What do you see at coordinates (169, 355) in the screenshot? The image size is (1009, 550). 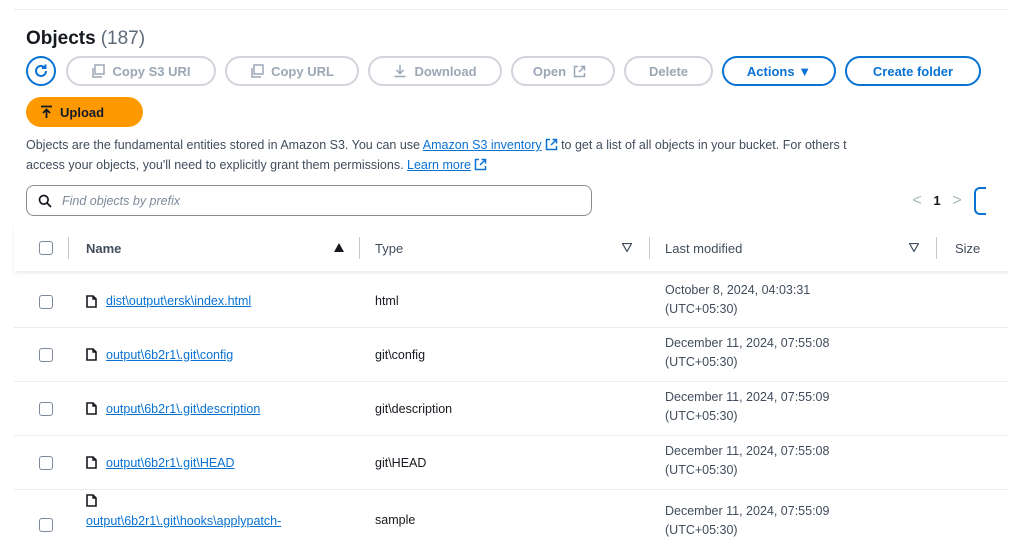 I see `object-name-link: output\6b2r1\.git\config` at bounding box center [169, 355].